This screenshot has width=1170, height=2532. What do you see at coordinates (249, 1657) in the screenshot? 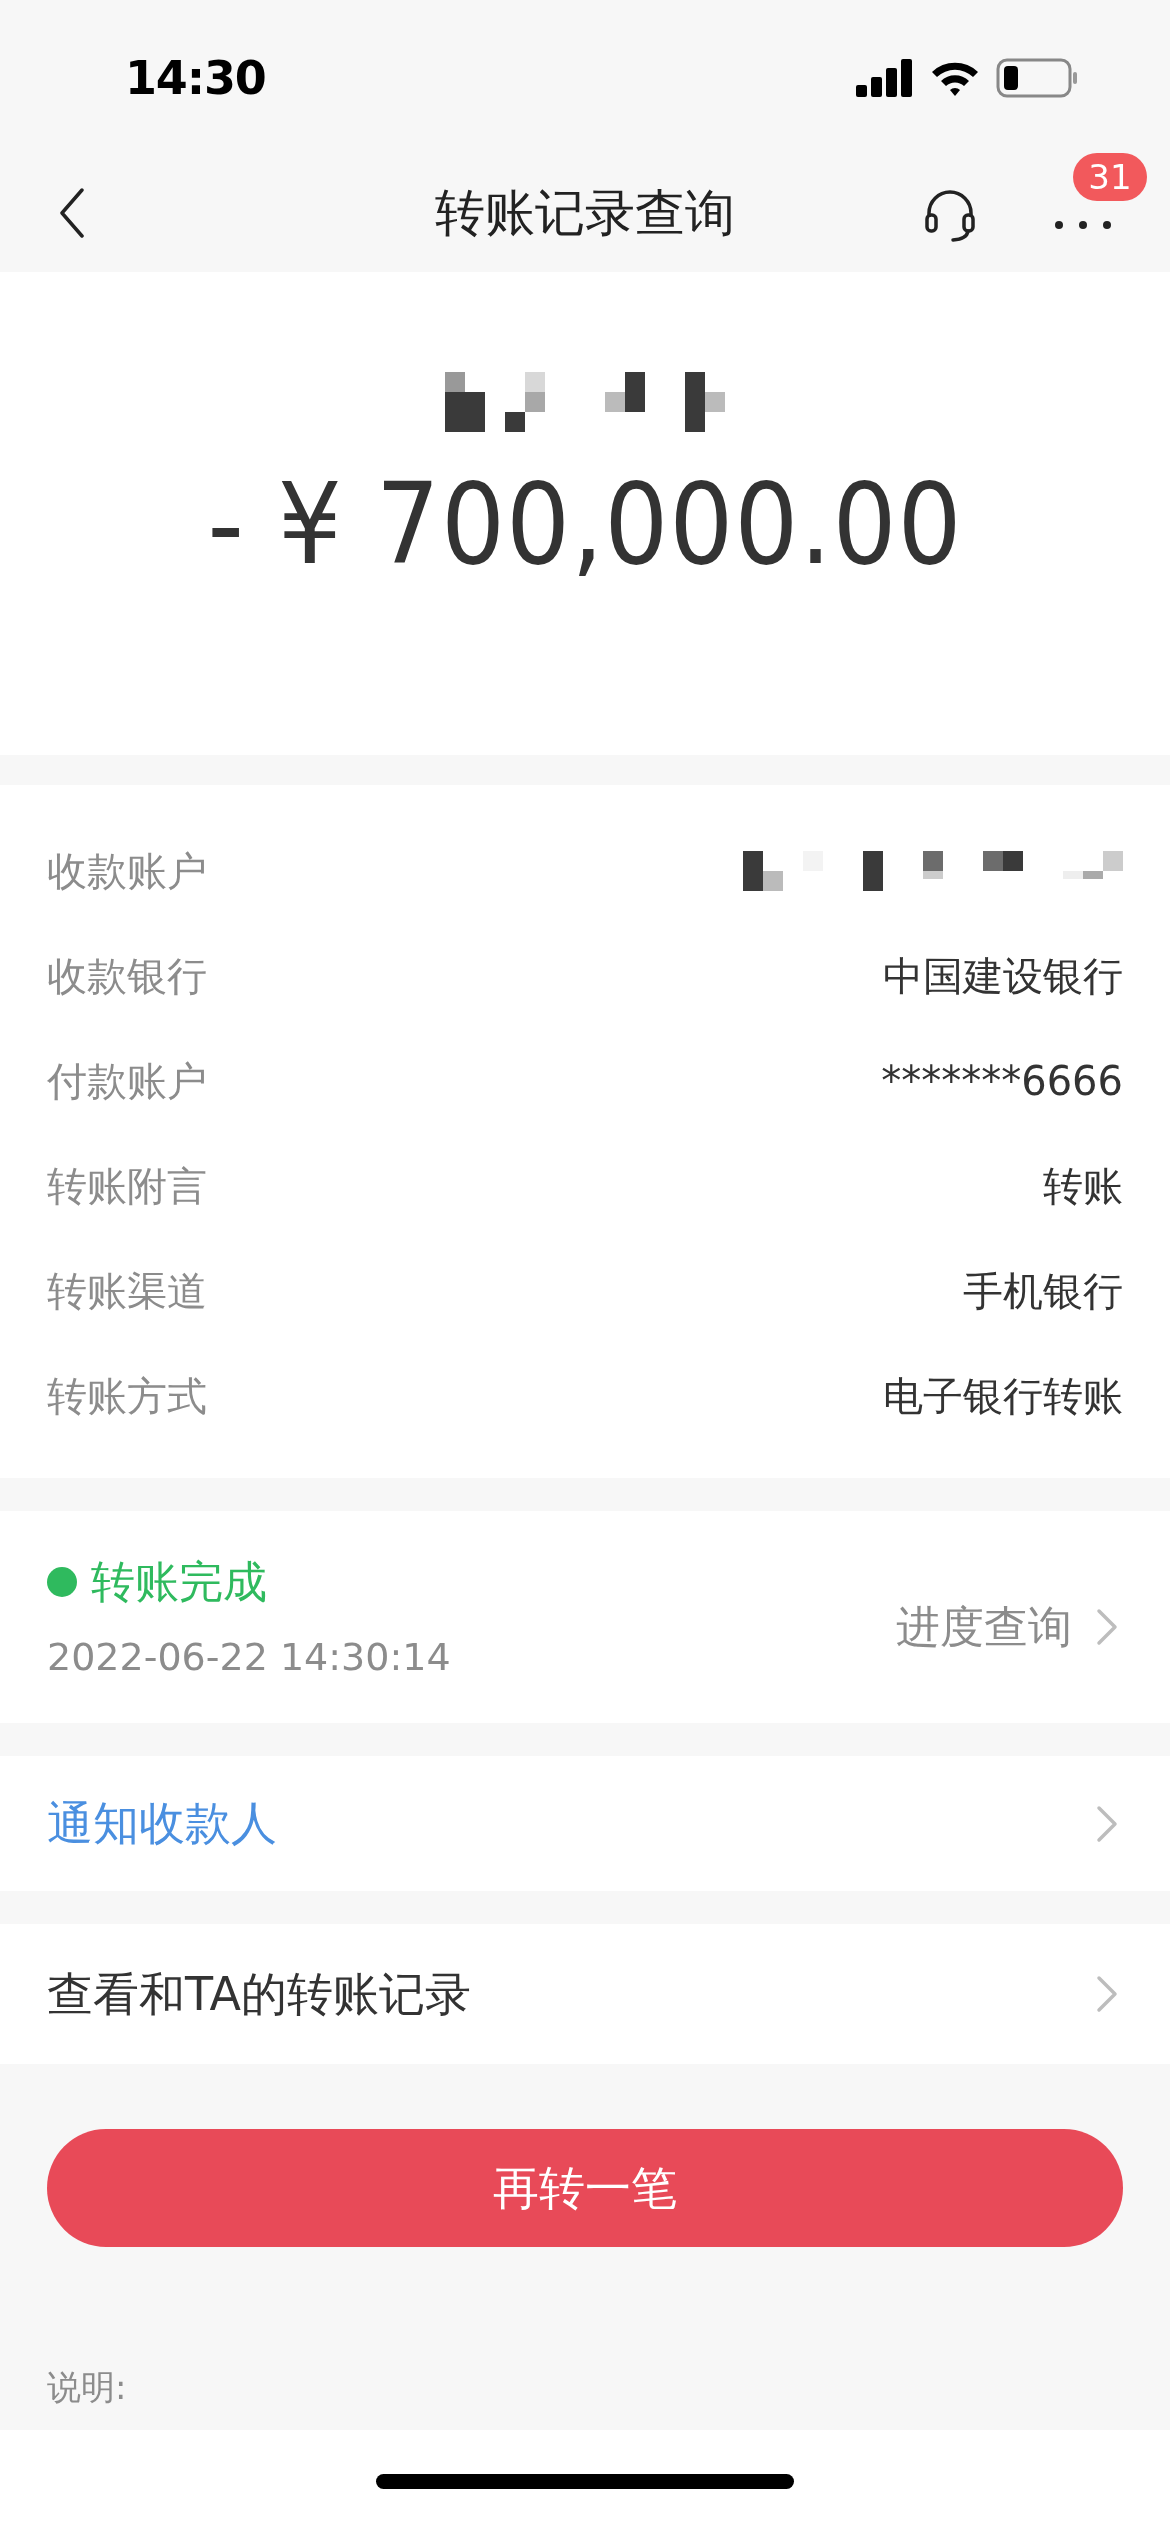
I see `transfer-time: 2022-06-22 14:30:14` at bounding box center [249, 1657].